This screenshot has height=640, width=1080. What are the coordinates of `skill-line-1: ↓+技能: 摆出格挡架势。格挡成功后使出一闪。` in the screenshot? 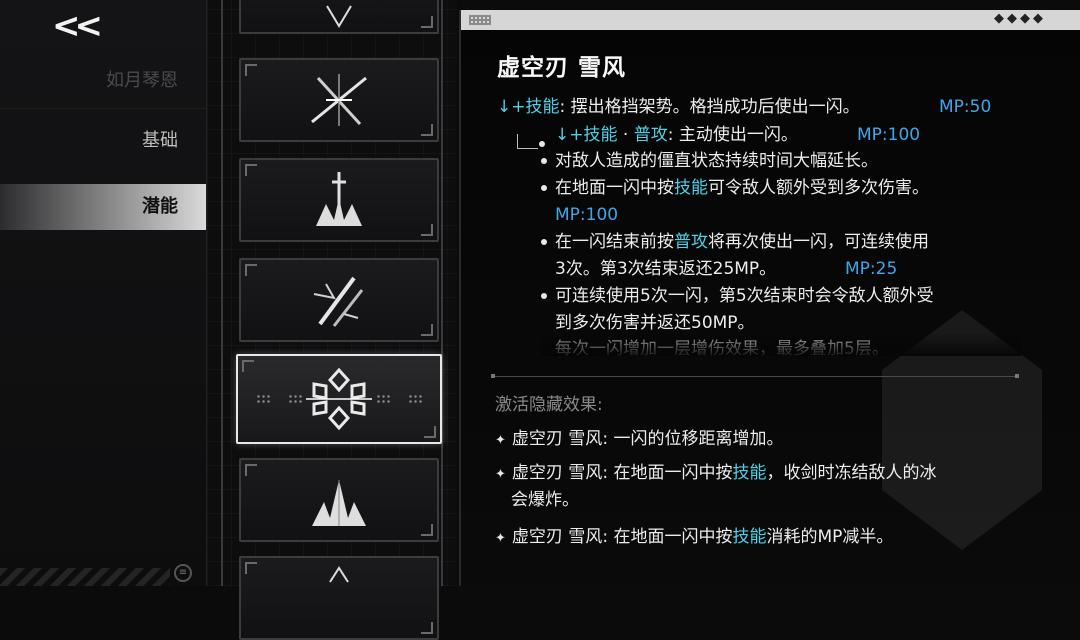 It's located at (678, 107).